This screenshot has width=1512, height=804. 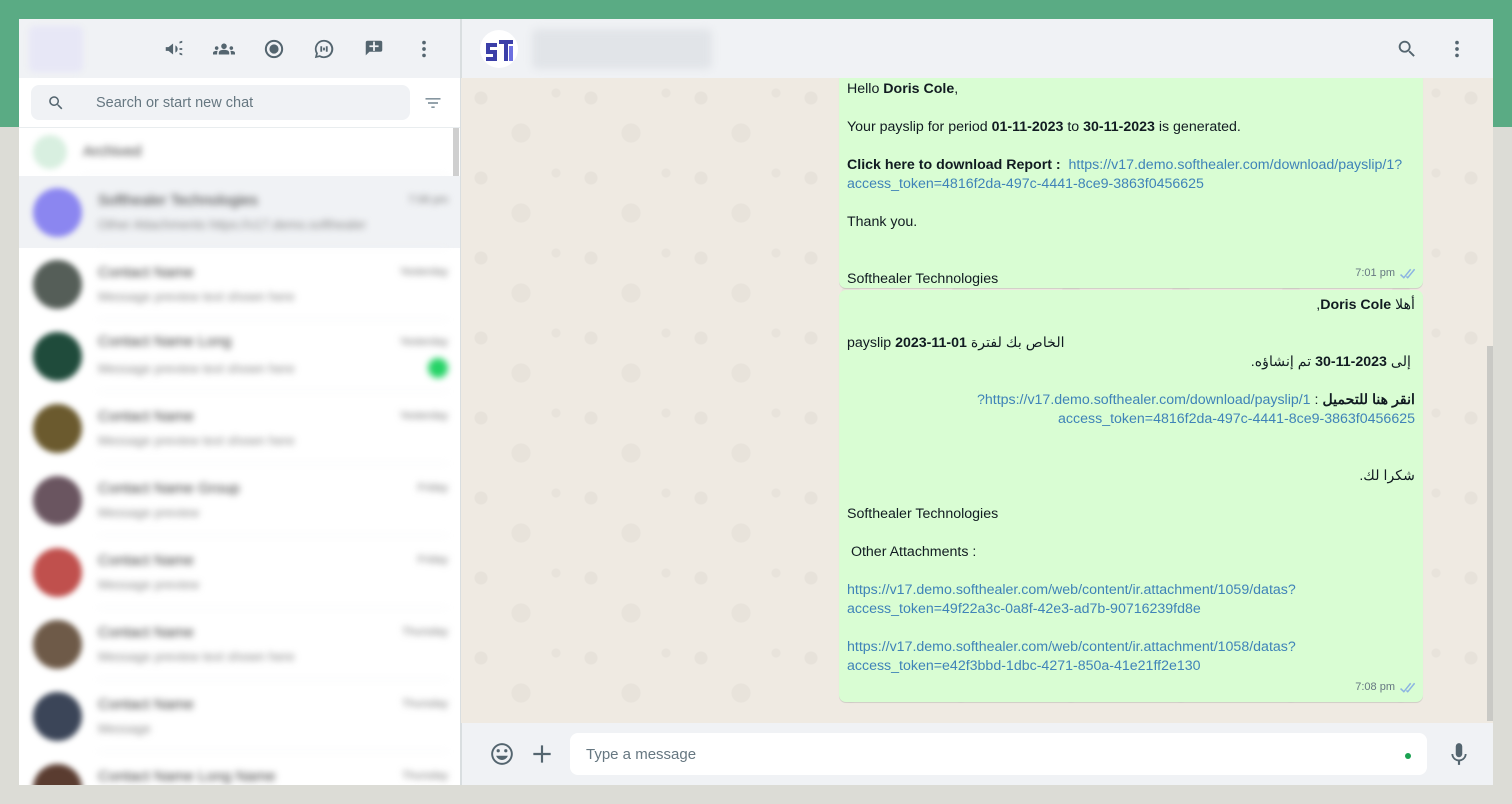 I want to click on message-signature: Softhealer Technologies, so click(x=923, y=279).